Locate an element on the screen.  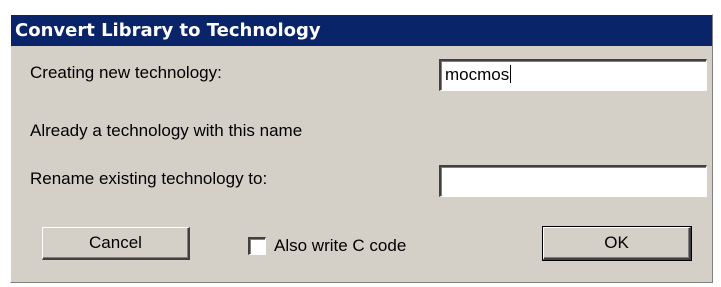
cancel-button: Cancel is located at coordinates (116, 243).